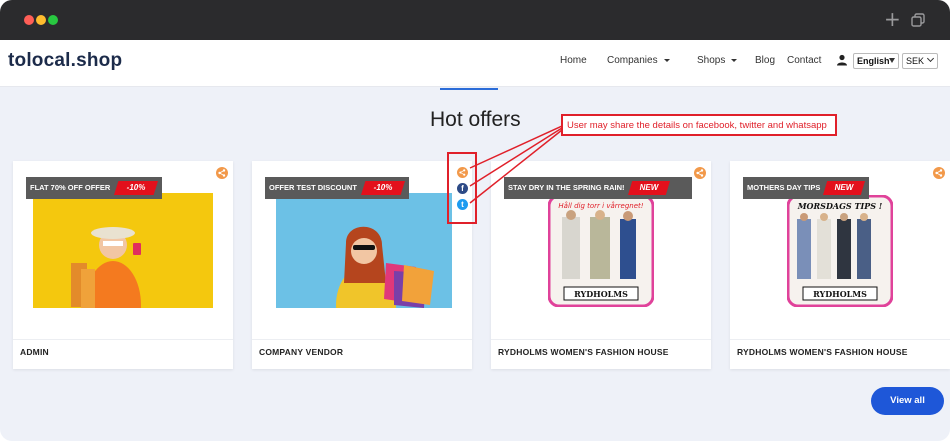 The width and height of the screenshot is (950, 441). I want to click on currency-select: SEK, so click(920, 61).